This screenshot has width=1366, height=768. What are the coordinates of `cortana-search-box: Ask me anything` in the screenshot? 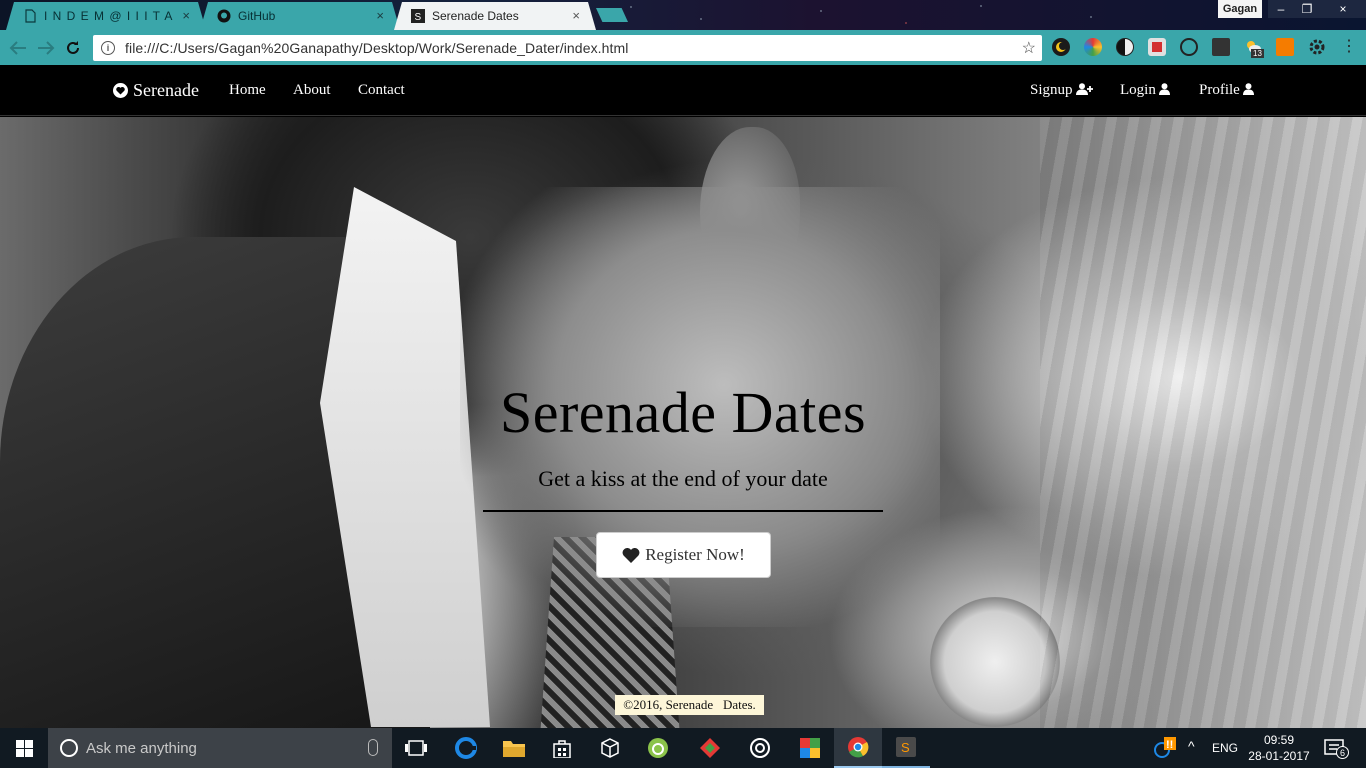 It's located at (220, 748).